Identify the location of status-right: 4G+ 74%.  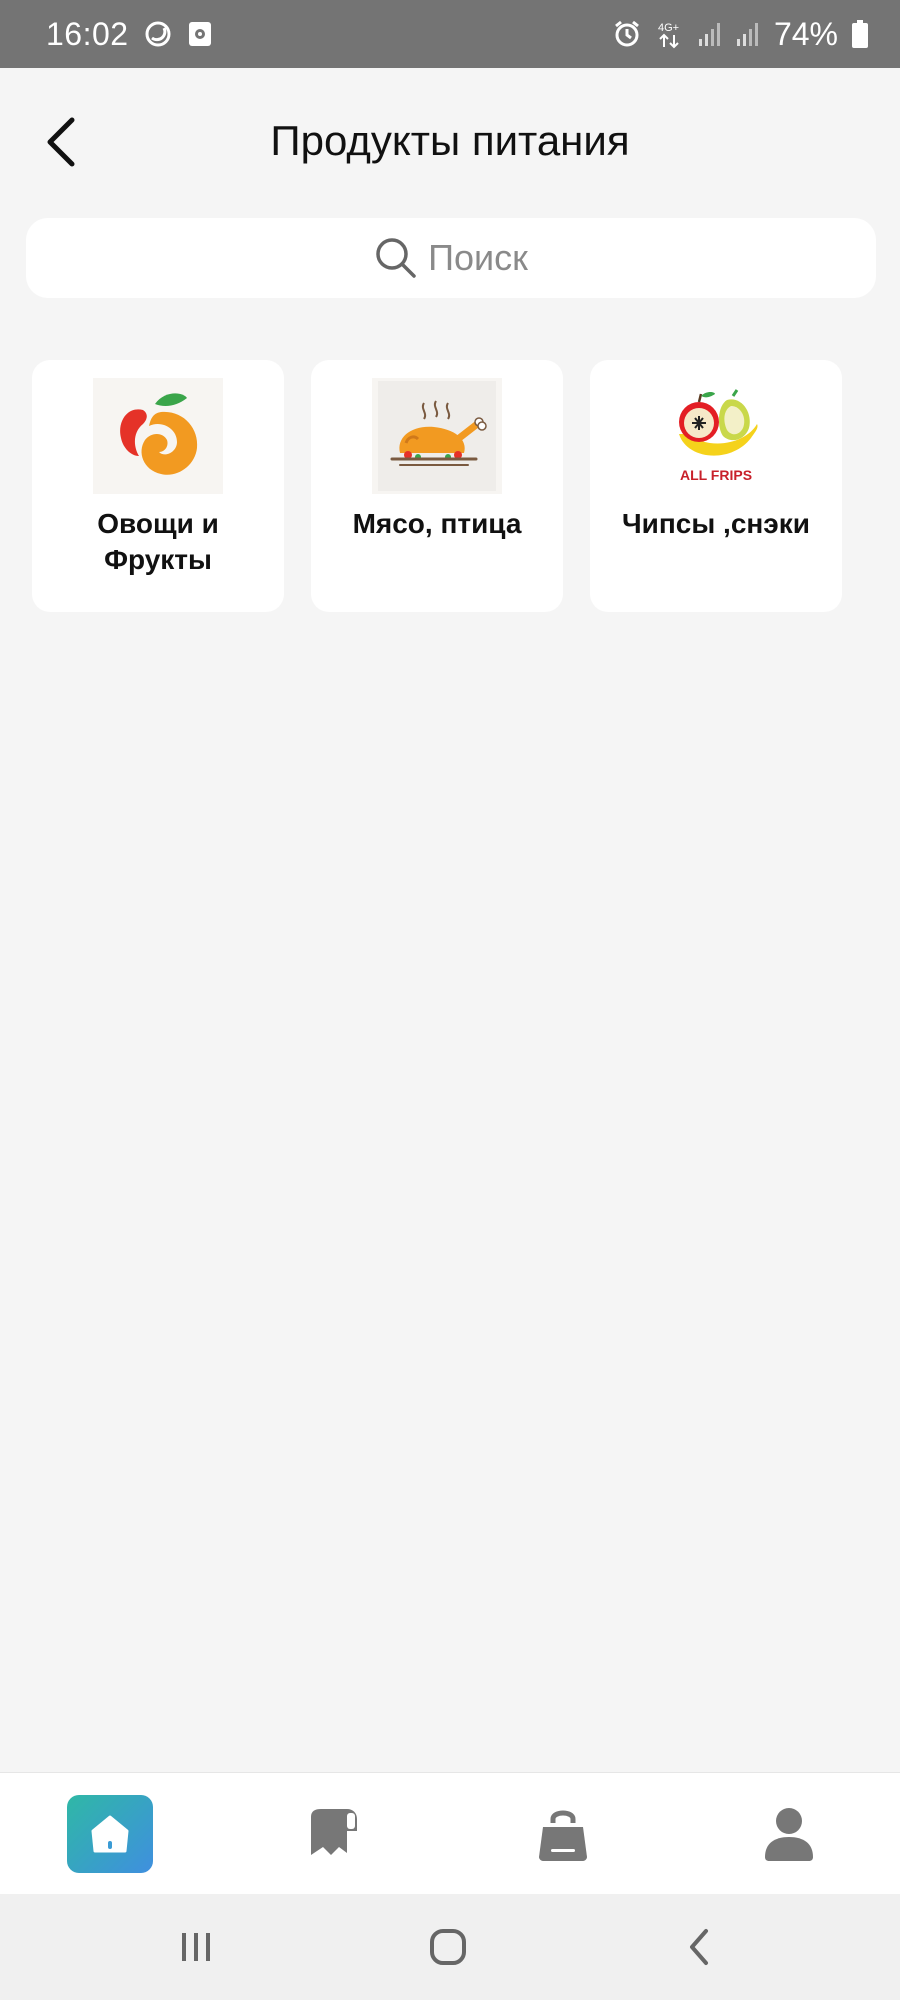
(740, 34).